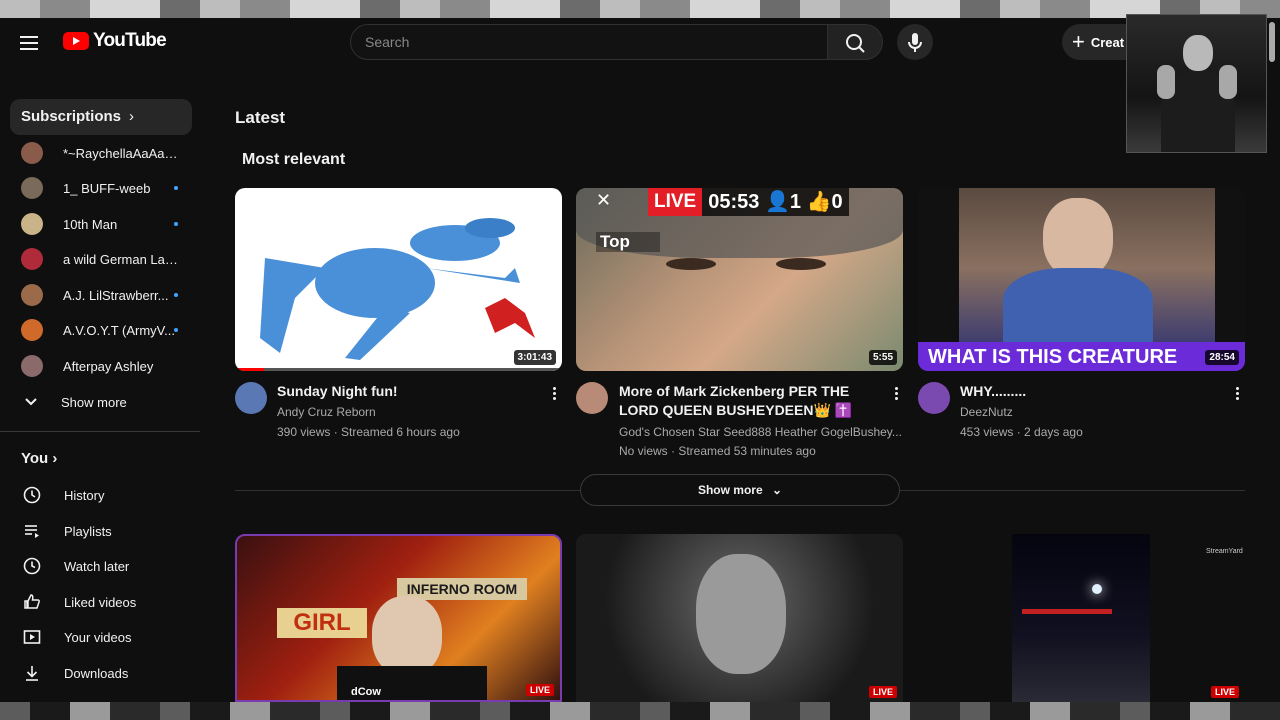 This screenshot has width=1280, height=720. Describe the element at coordinates (398, 618) in the screenshot. I see `video-thumbnail: INFERNO ROOM GIRL dCow LIVE` at that location.